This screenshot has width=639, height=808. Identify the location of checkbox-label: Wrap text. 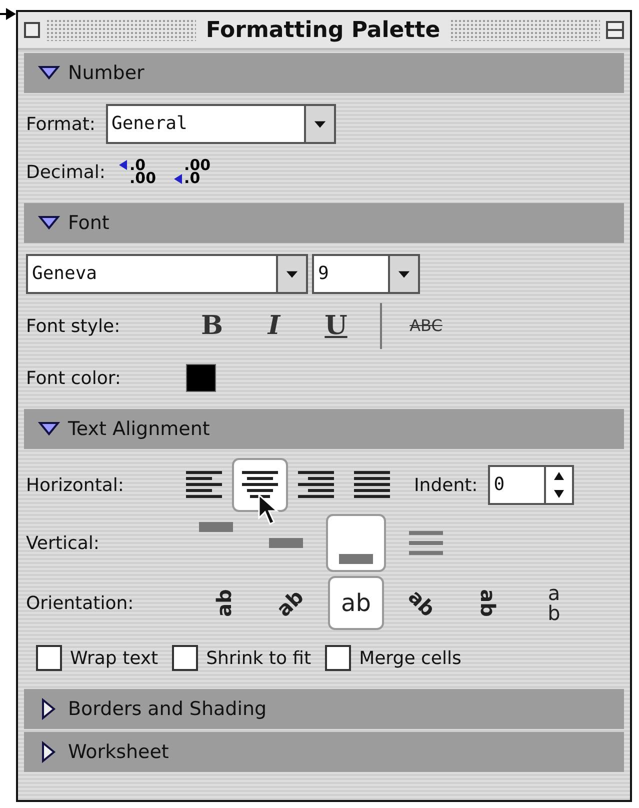
(114, 658).